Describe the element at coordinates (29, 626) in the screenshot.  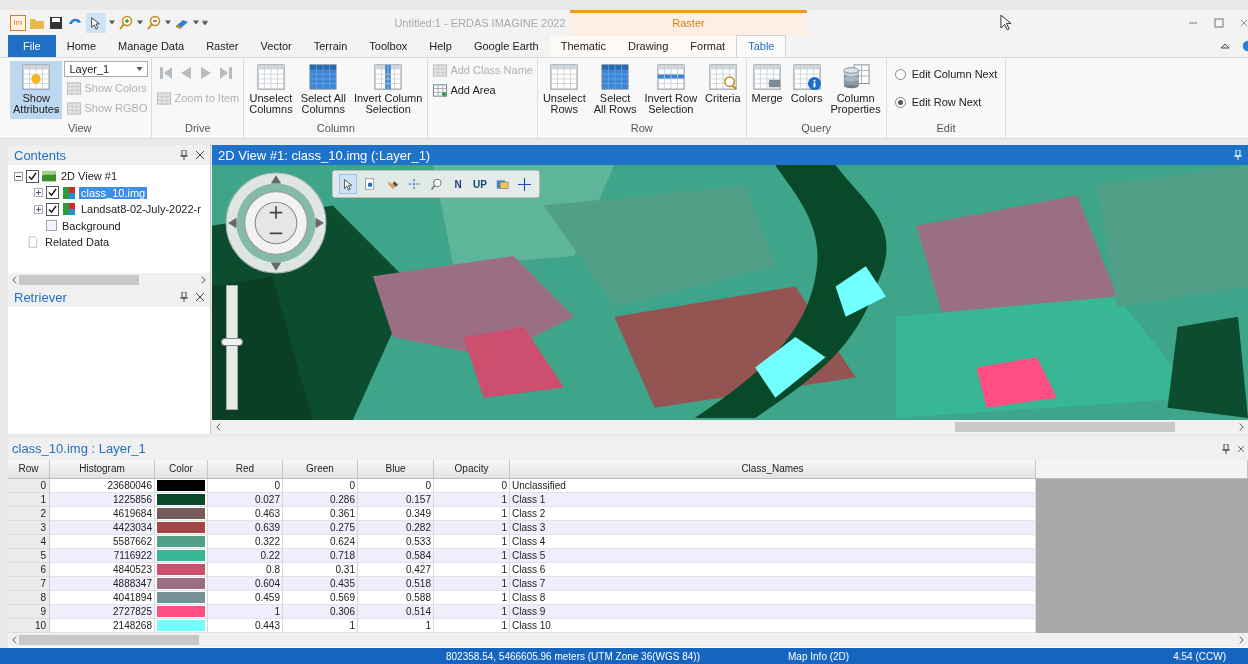
I see `row-number-cell: 10` at that location.